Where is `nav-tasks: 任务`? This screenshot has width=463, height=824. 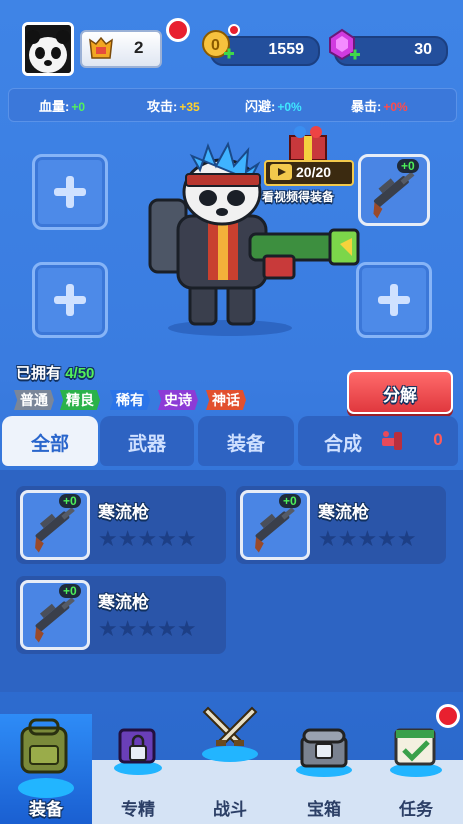
nav-tasks: 任务 is located at coordinates (416, 776).